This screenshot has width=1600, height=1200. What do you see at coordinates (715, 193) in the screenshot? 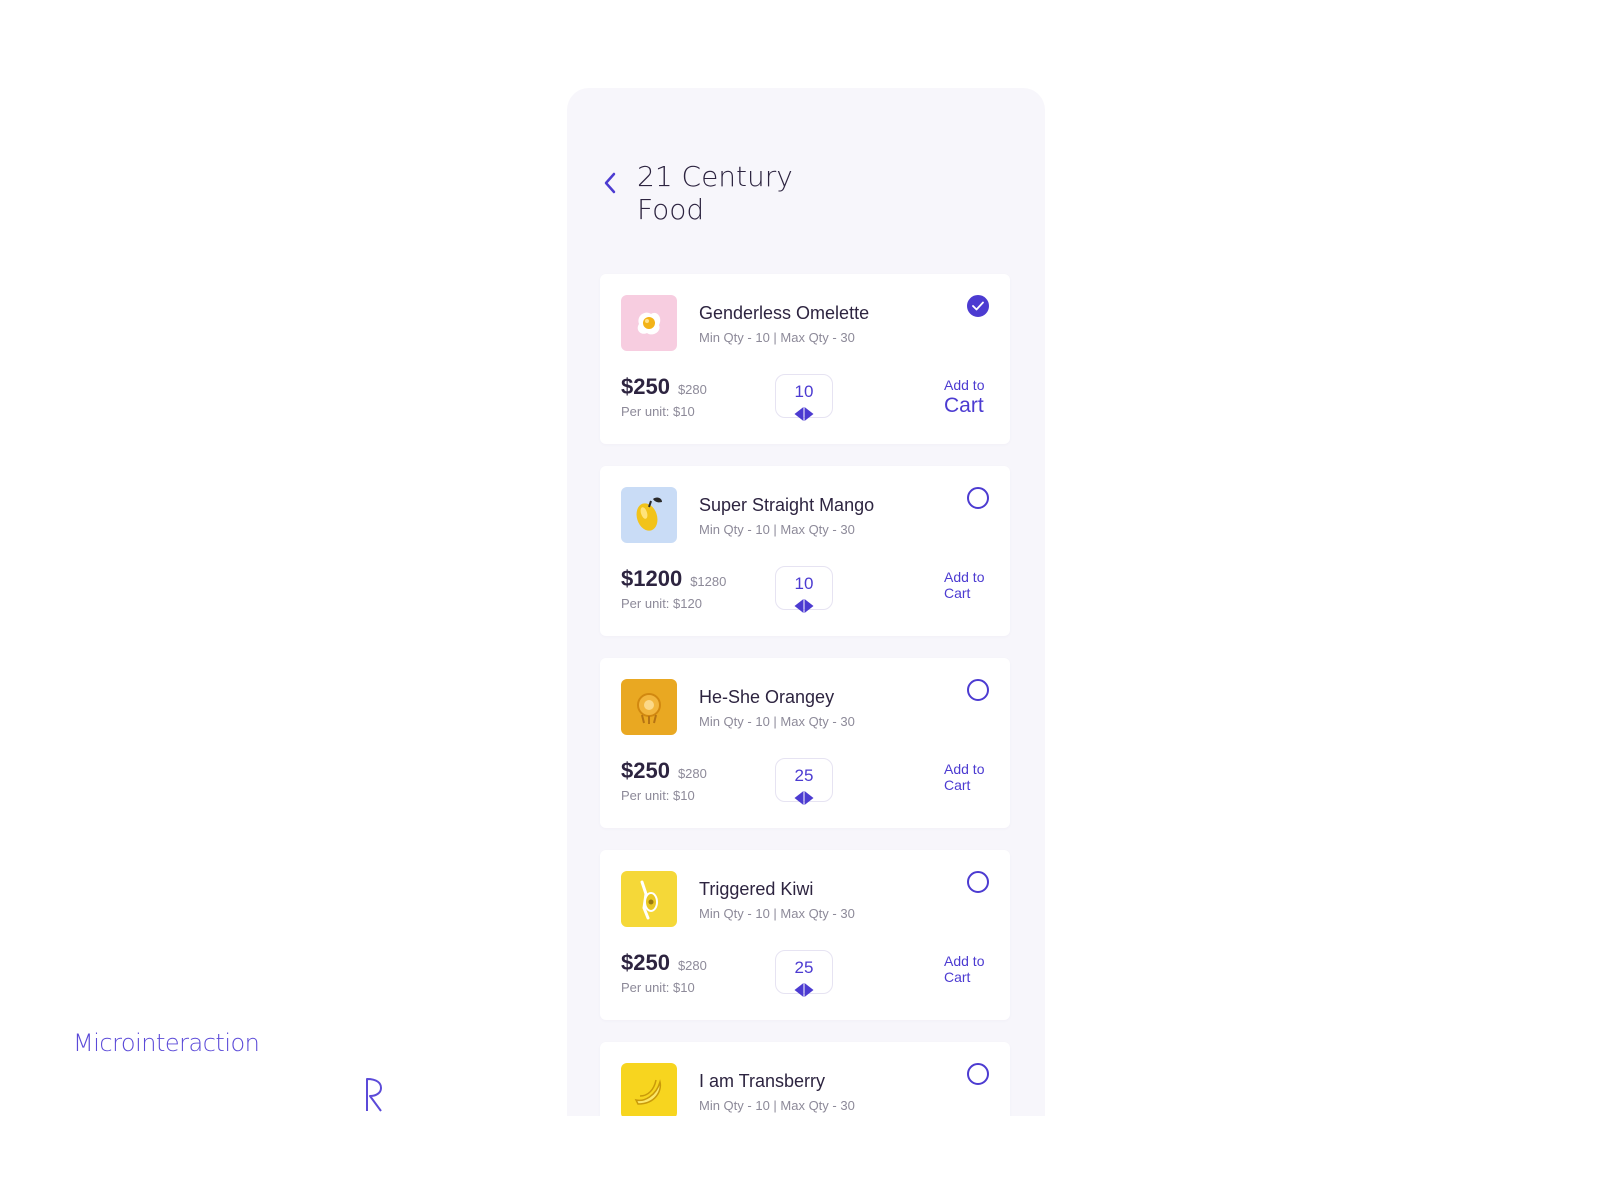
I see `page-title: 21 Century Food` at bounding box center [715, 193].